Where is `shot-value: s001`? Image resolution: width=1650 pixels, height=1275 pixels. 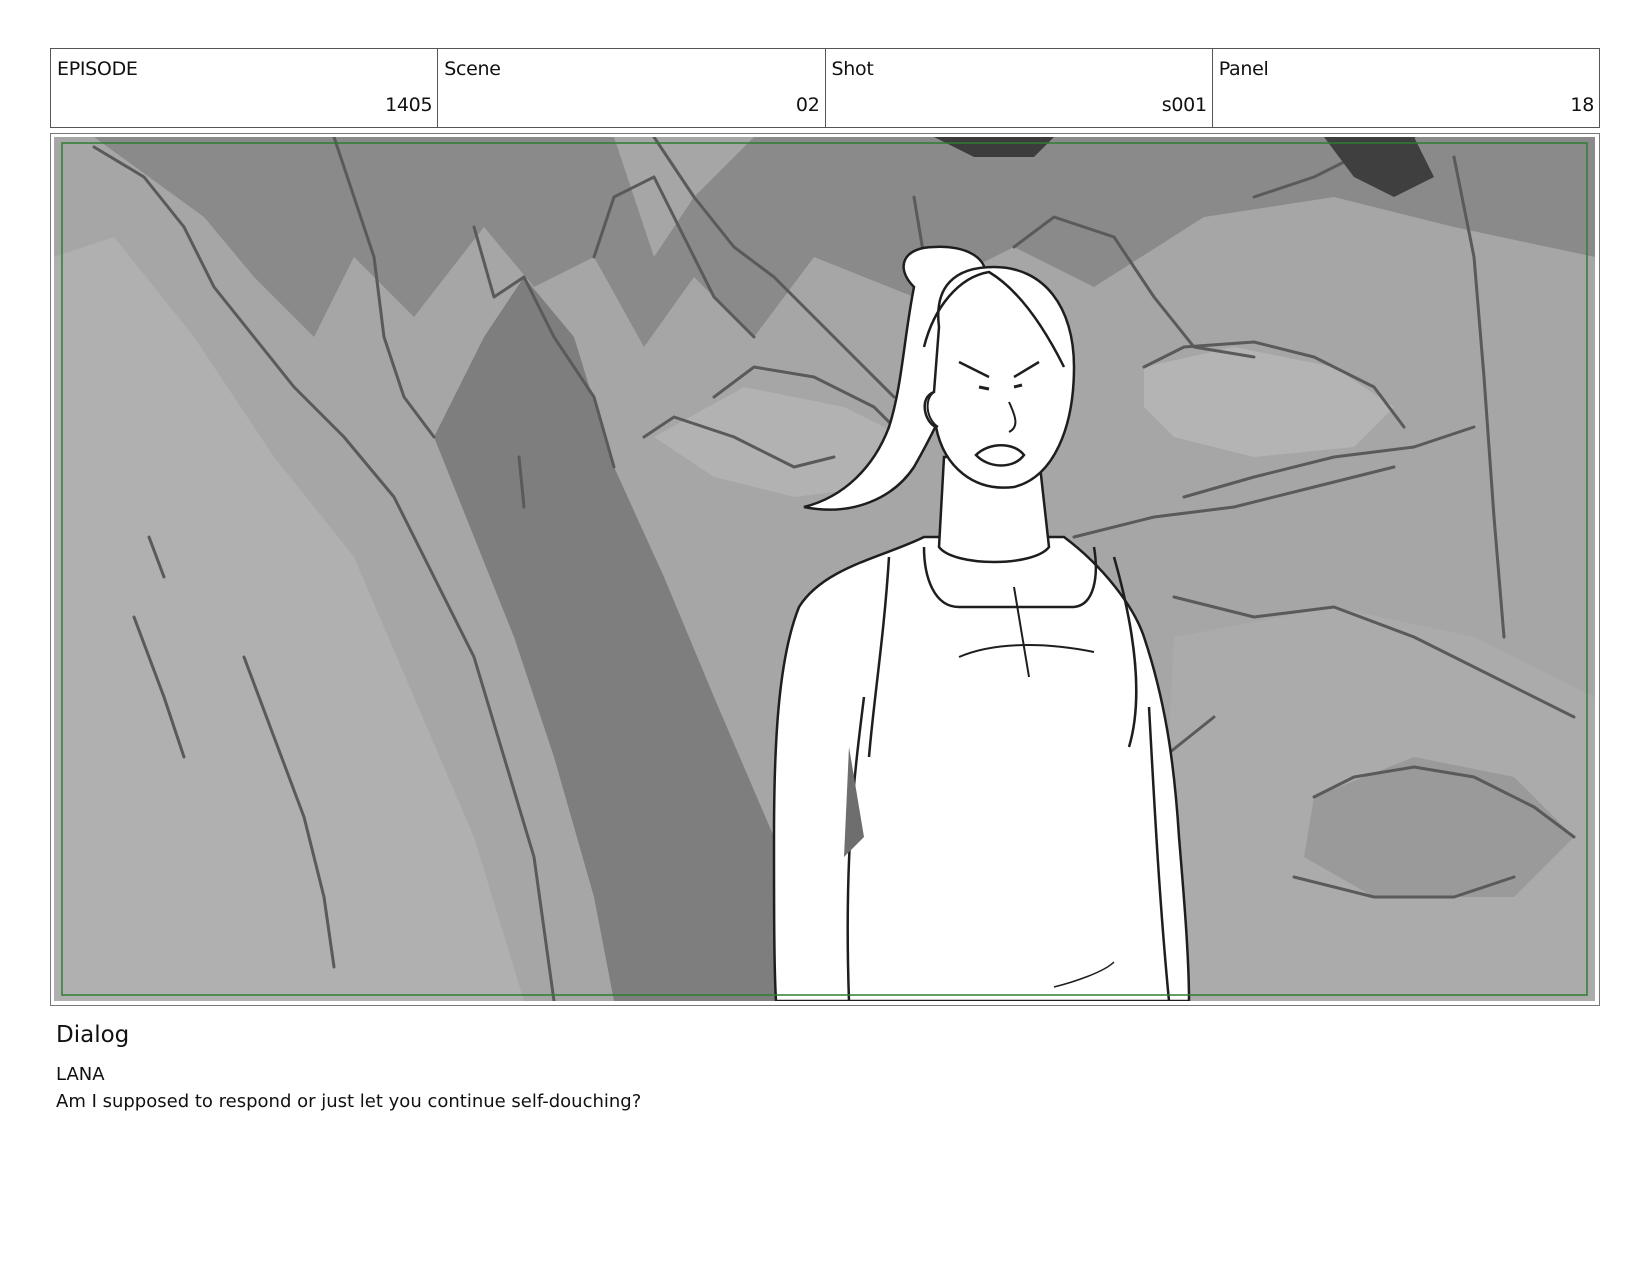 shot-value: s001 is located at coordinates (1184, 105).